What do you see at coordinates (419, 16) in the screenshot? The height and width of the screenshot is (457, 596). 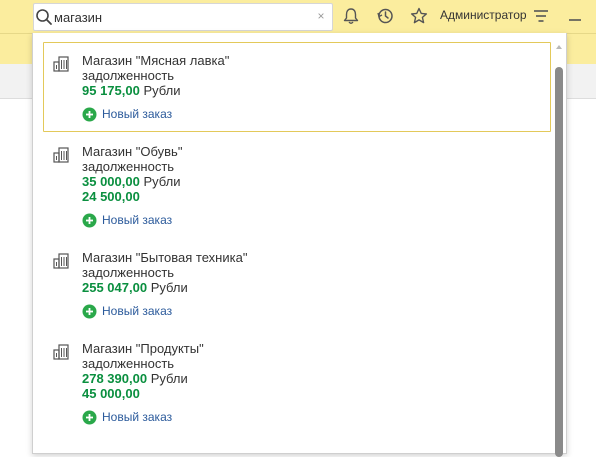 I see `star-icon` at bounding box center [419, 16].